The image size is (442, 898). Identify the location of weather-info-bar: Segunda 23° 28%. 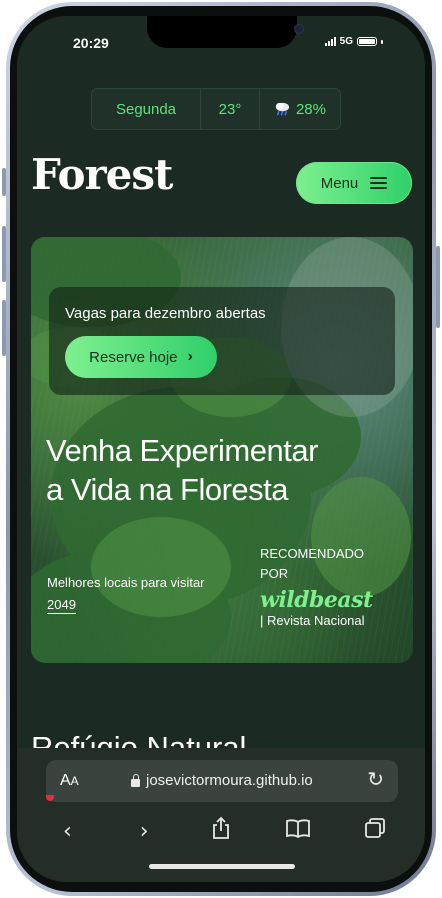
(216, 109).